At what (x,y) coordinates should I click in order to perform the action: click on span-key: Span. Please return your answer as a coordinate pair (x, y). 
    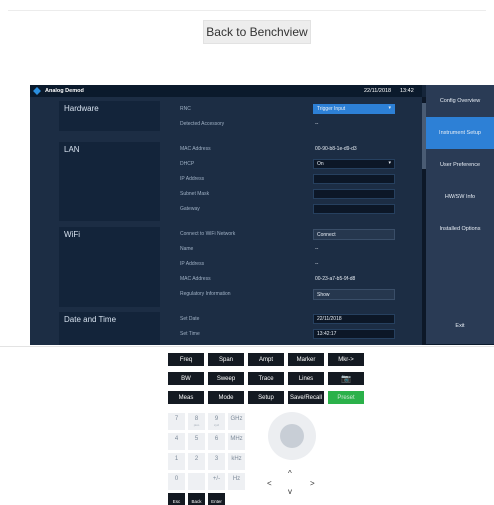
    Looking at the image, I should click on (226, 359).